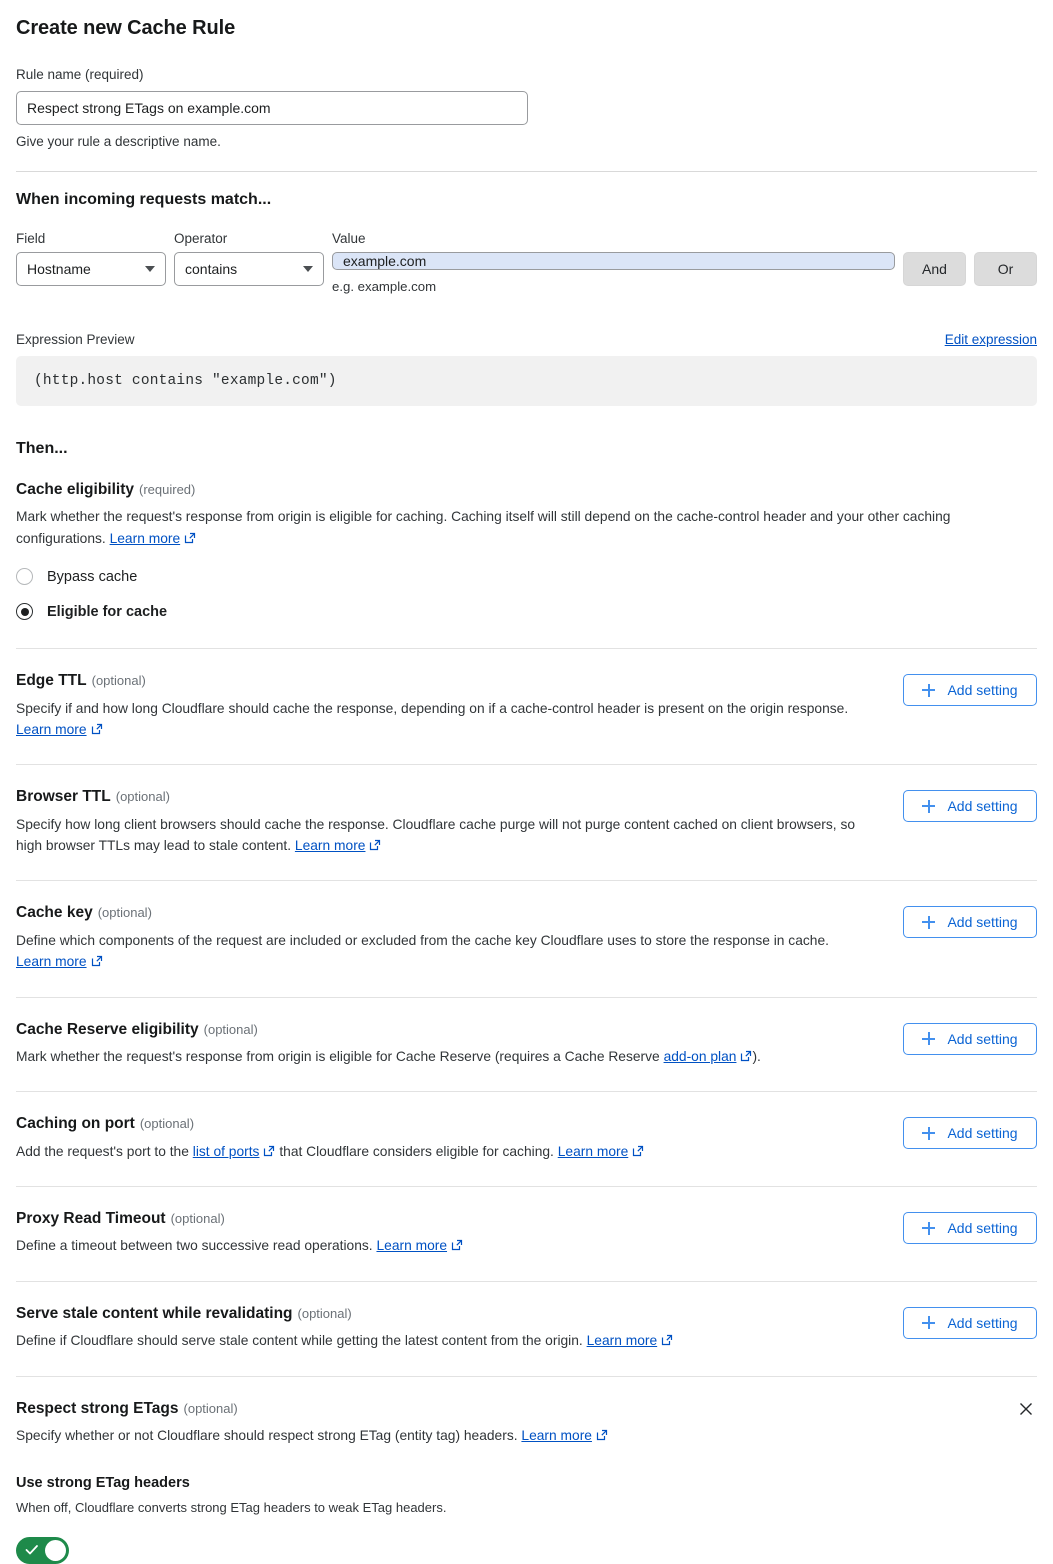 The image size is (1053, 1564). What do you see at coordinates (150, 269) in the screenshot?
I see `chevron-down-icon` at bounding box center [150, 269].